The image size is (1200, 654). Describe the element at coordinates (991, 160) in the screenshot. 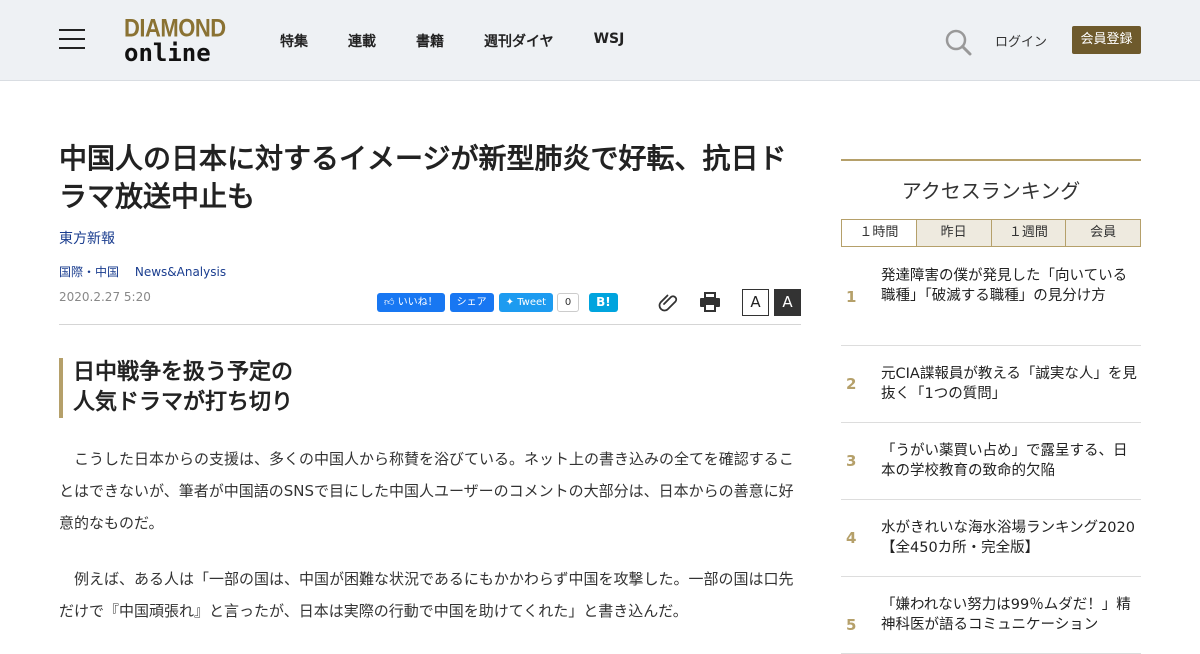

I see `ranking-top-rule` at that location.